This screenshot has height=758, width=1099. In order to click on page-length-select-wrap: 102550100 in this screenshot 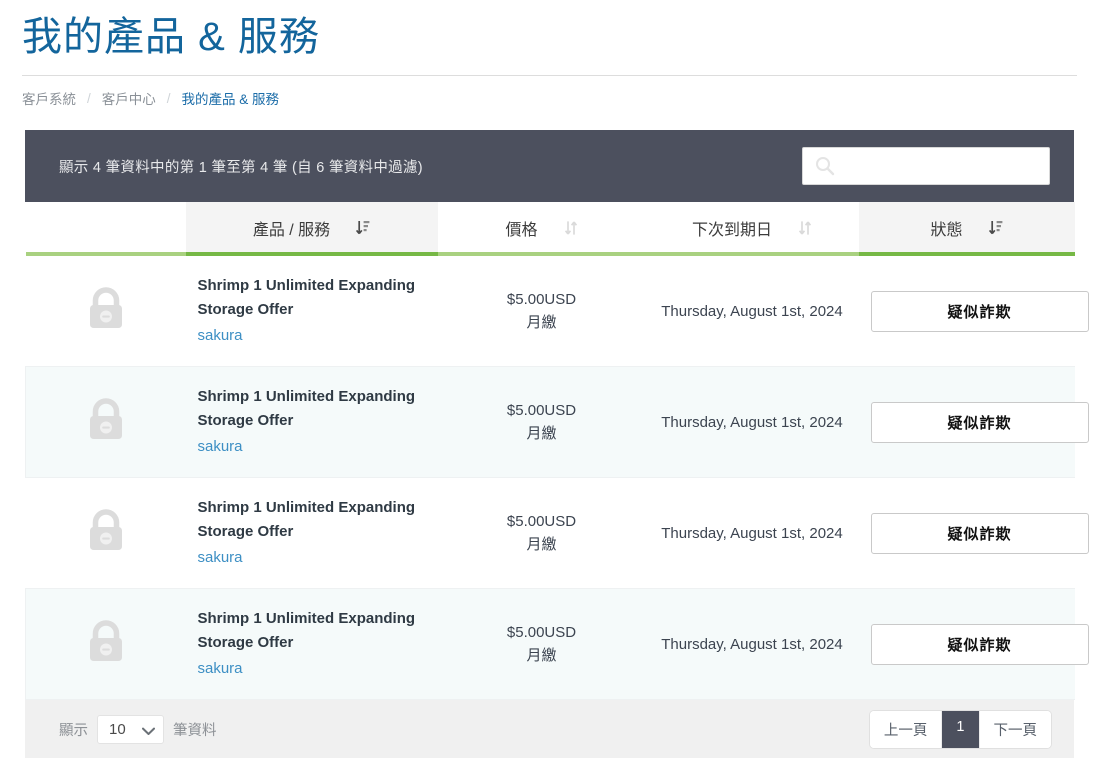, I will do `click(130, 729)`.